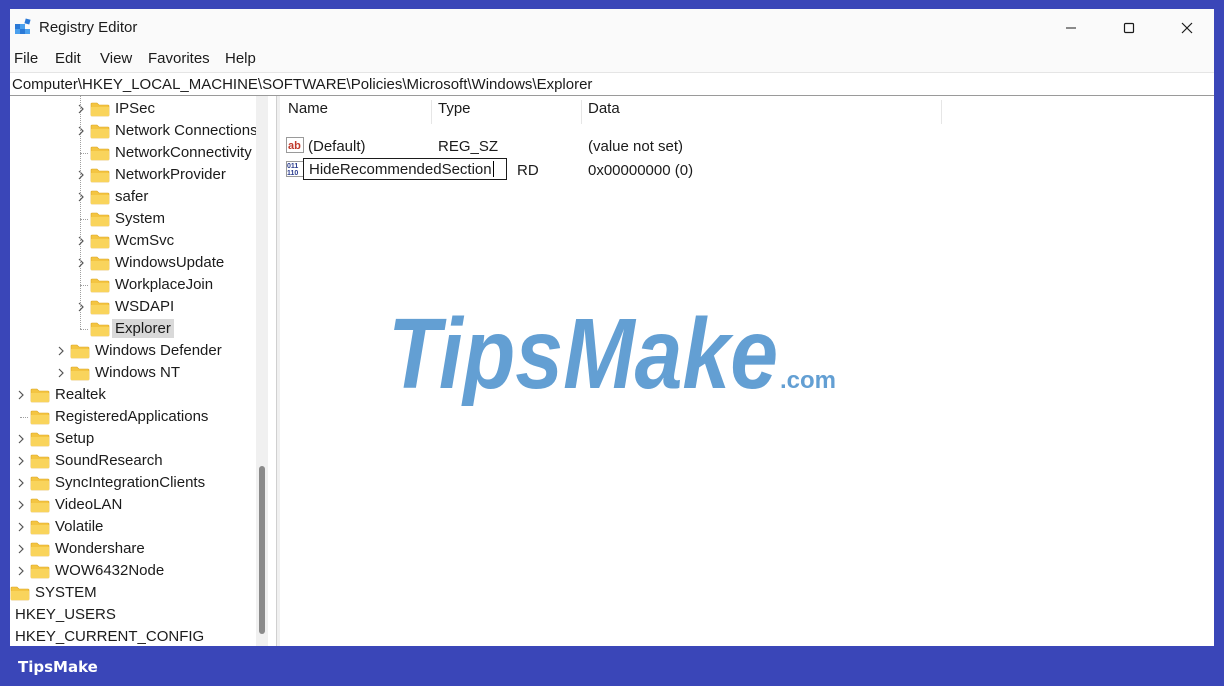  I want to click on close-button, so click(1186, 27).